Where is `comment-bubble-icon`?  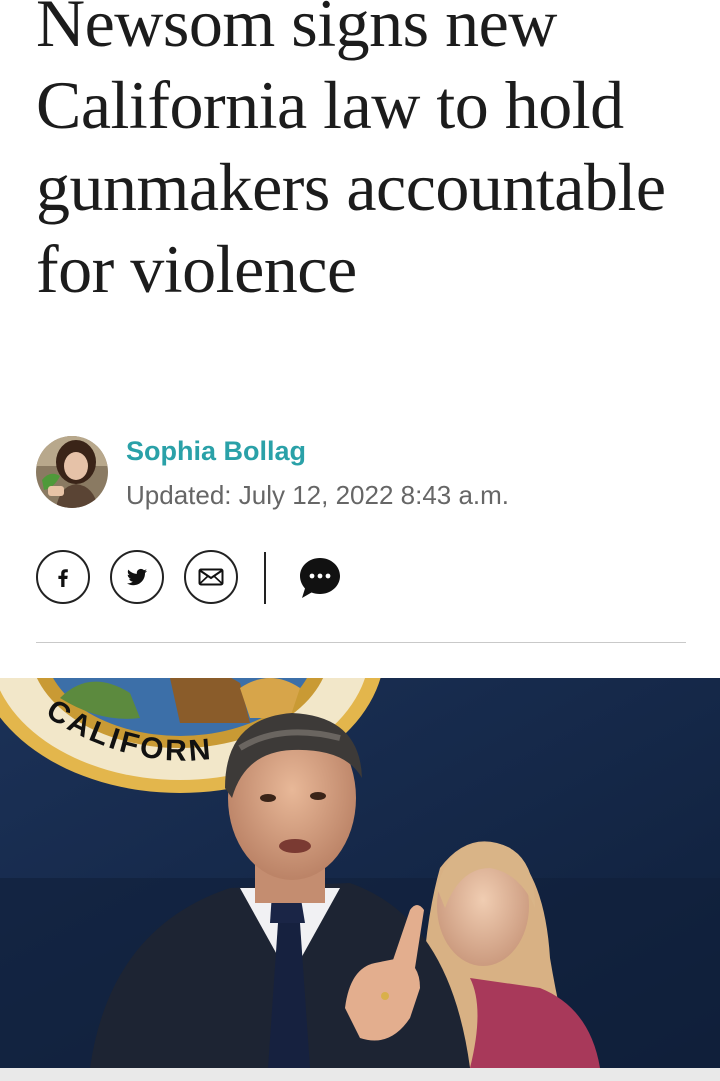
comment-bubble-icon is located at coordinates (320, 578).